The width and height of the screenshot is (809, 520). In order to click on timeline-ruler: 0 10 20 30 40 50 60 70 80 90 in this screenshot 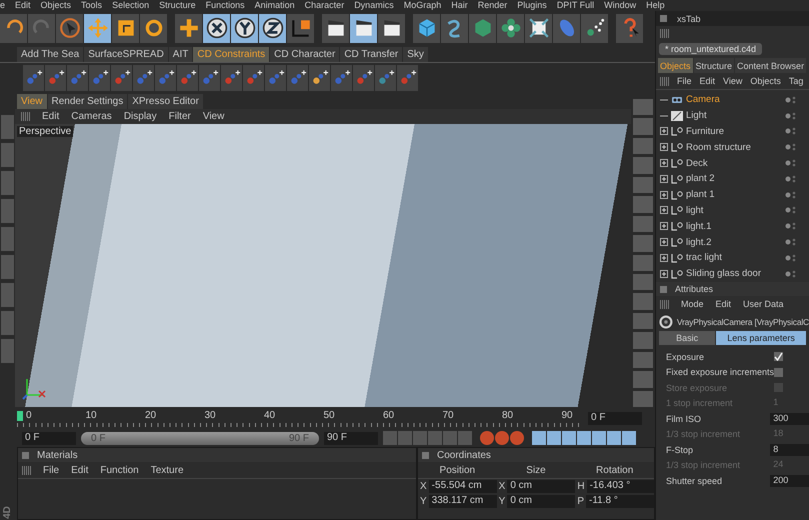, I will do `click(299, 418)`.